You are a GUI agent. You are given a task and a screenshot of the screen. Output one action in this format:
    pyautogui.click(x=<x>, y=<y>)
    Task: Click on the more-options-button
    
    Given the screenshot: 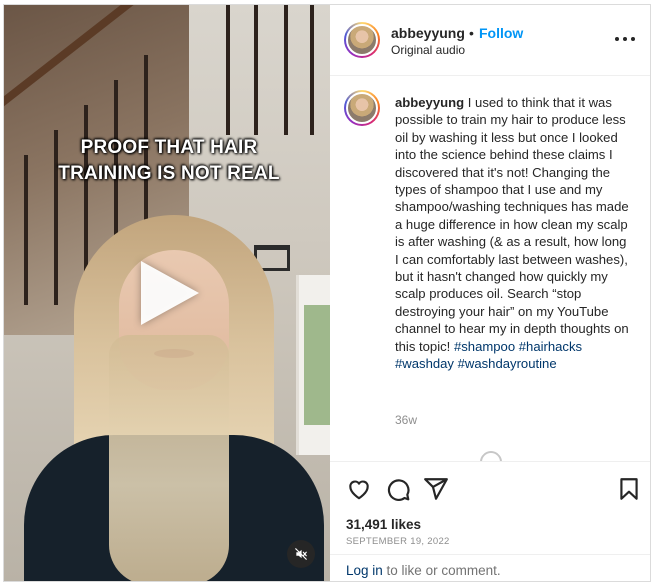 What is the action you would take?
    pyautogui.click(x=625, y=39)
    